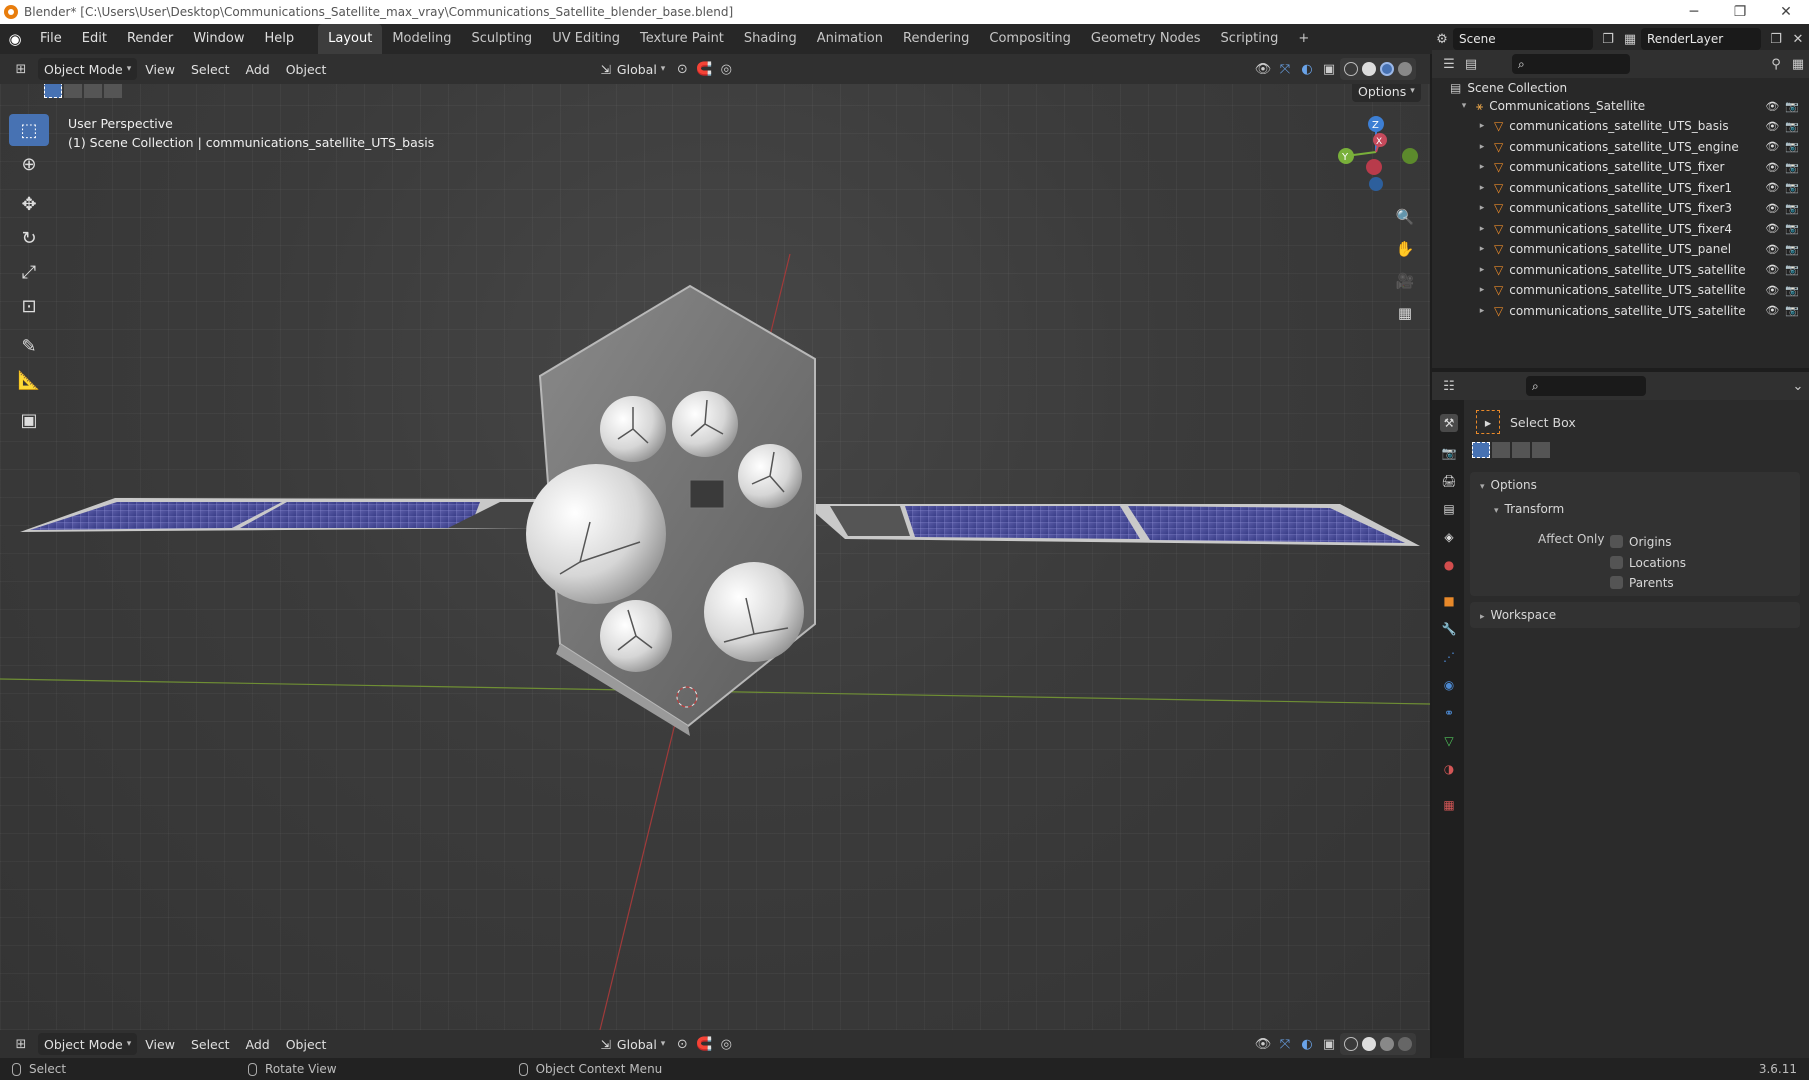 The image size is (1809, 1080). What do you see at coordinates (1694, 12) in the screenshot?
I see `minimize-button: ─` at bounding box center [1694, 12].